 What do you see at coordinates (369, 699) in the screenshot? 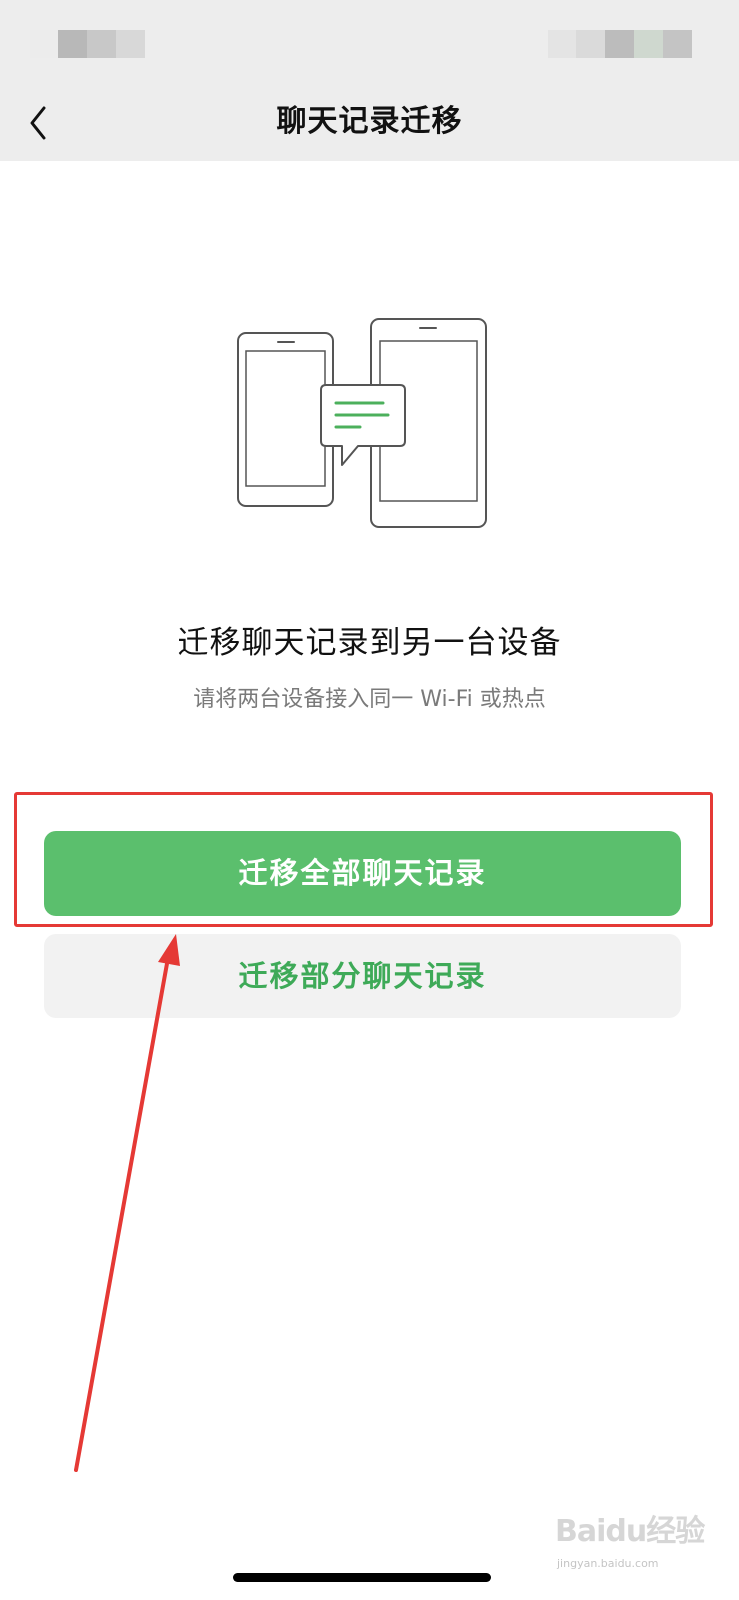
I see `migration-hint: 请将两台设备接入同一 Wi-Fi 或热点` at bounding box center [369, 699].